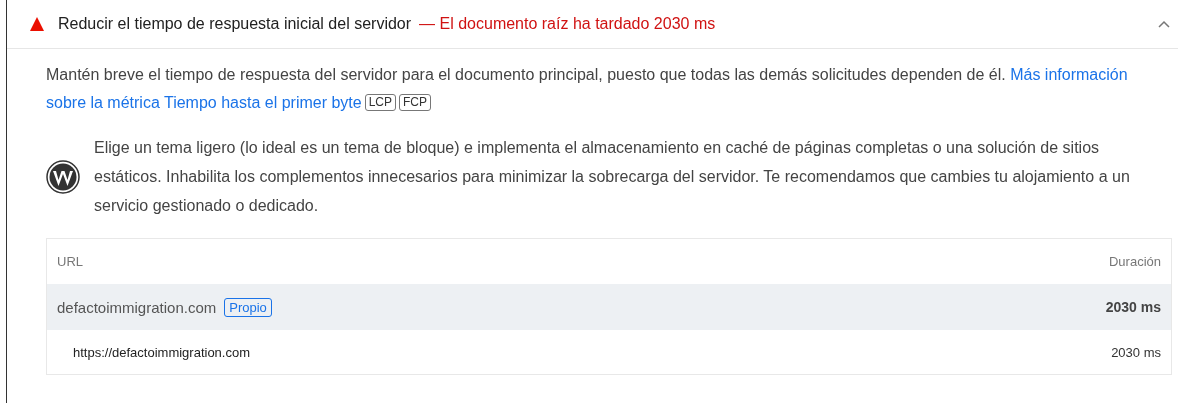 The width and height of the screenshot is (1178, 403). What do you see at coordinates (63, 176) in the screenshot?
I see `wordpress-logo-icon` at bounding box center [63, 176].